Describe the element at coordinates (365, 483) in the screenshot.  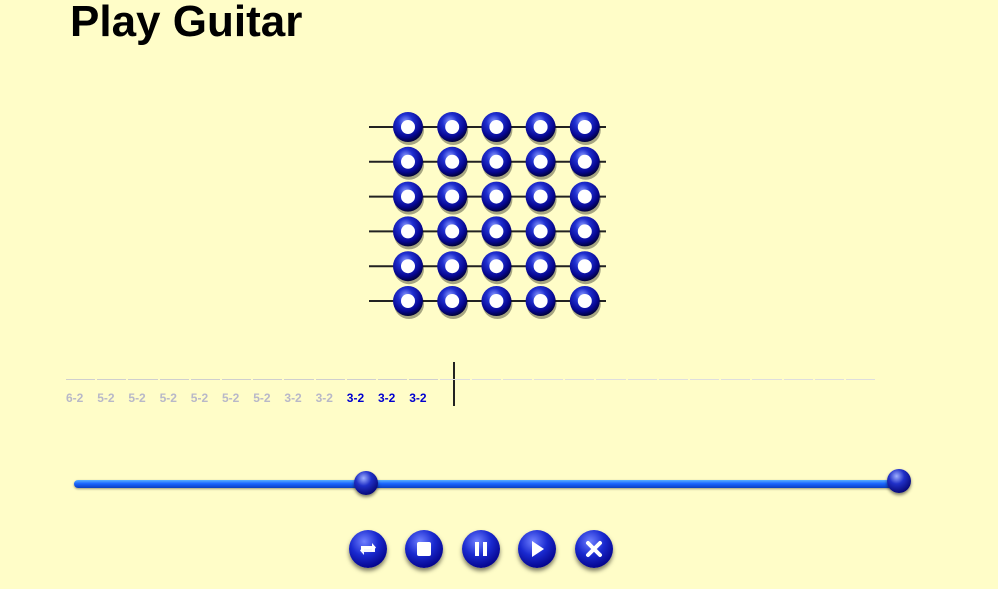
I see `progress-slider-handle` at that location.